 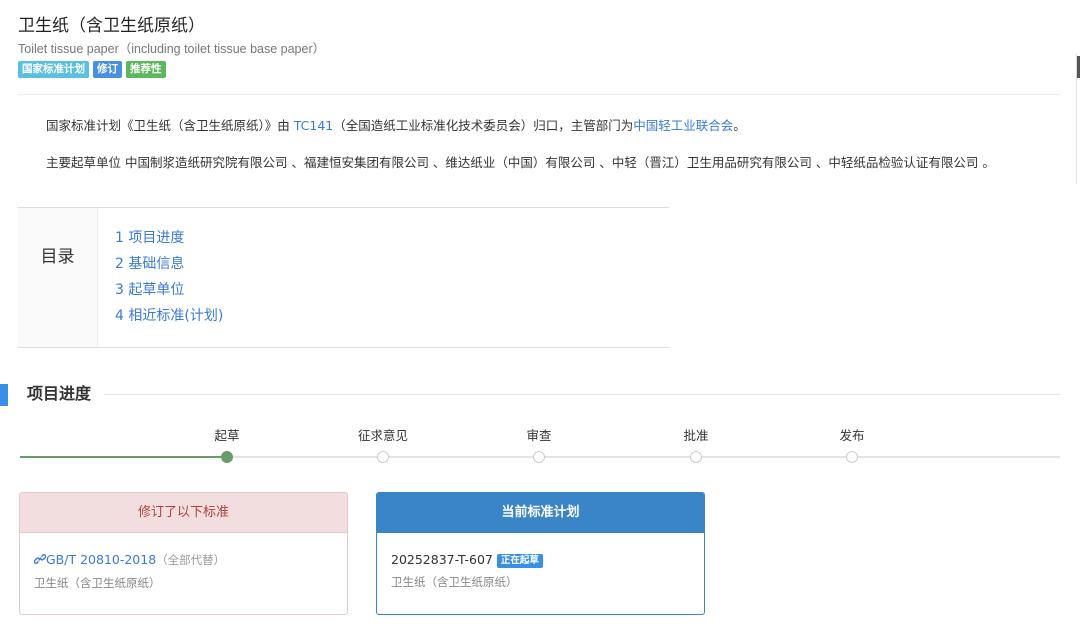 I want to click on link-icon, so click(x=40, y=561).